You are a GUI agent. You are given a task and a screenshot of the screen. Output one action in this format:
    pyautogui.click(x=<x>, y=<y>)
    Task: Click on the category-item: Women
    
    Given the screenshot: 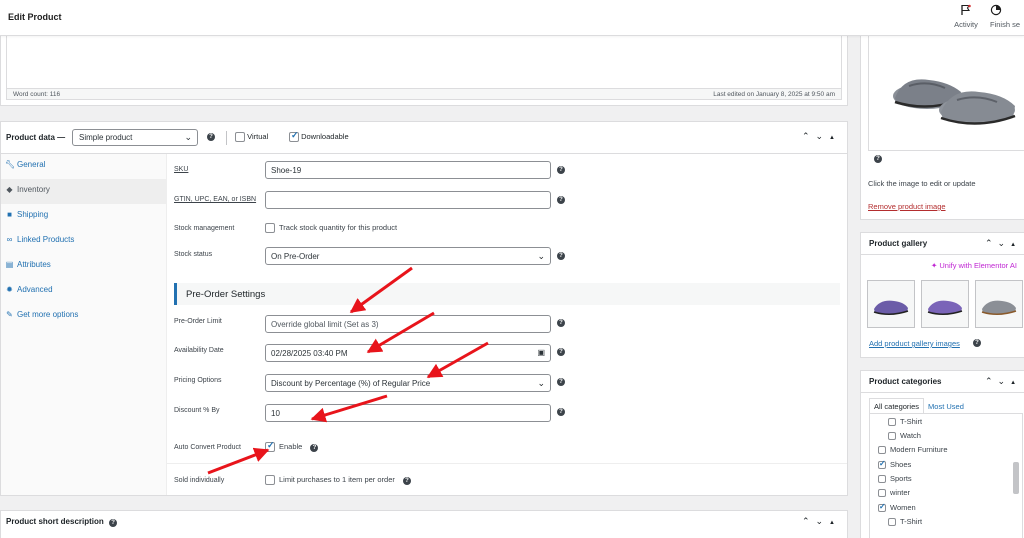 What is the action you would take?
    pyautogui.click(x=897, y=507)
    